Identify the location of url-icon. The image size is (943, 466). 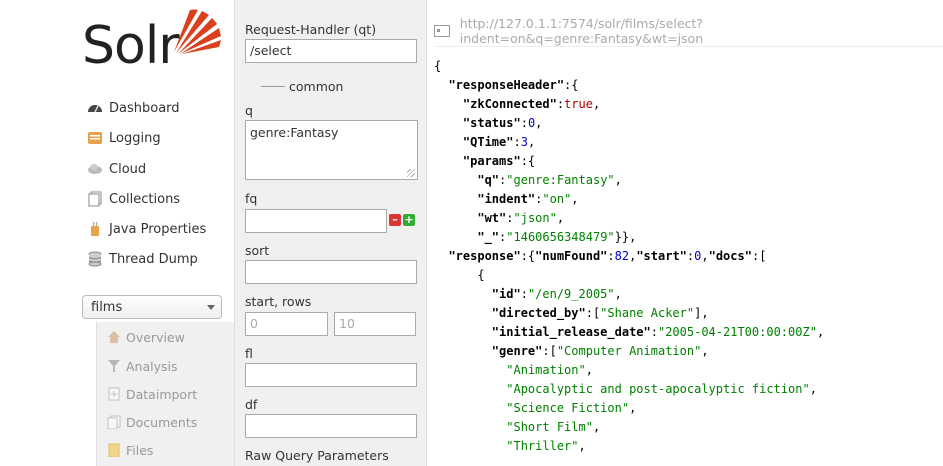
(442, 31).